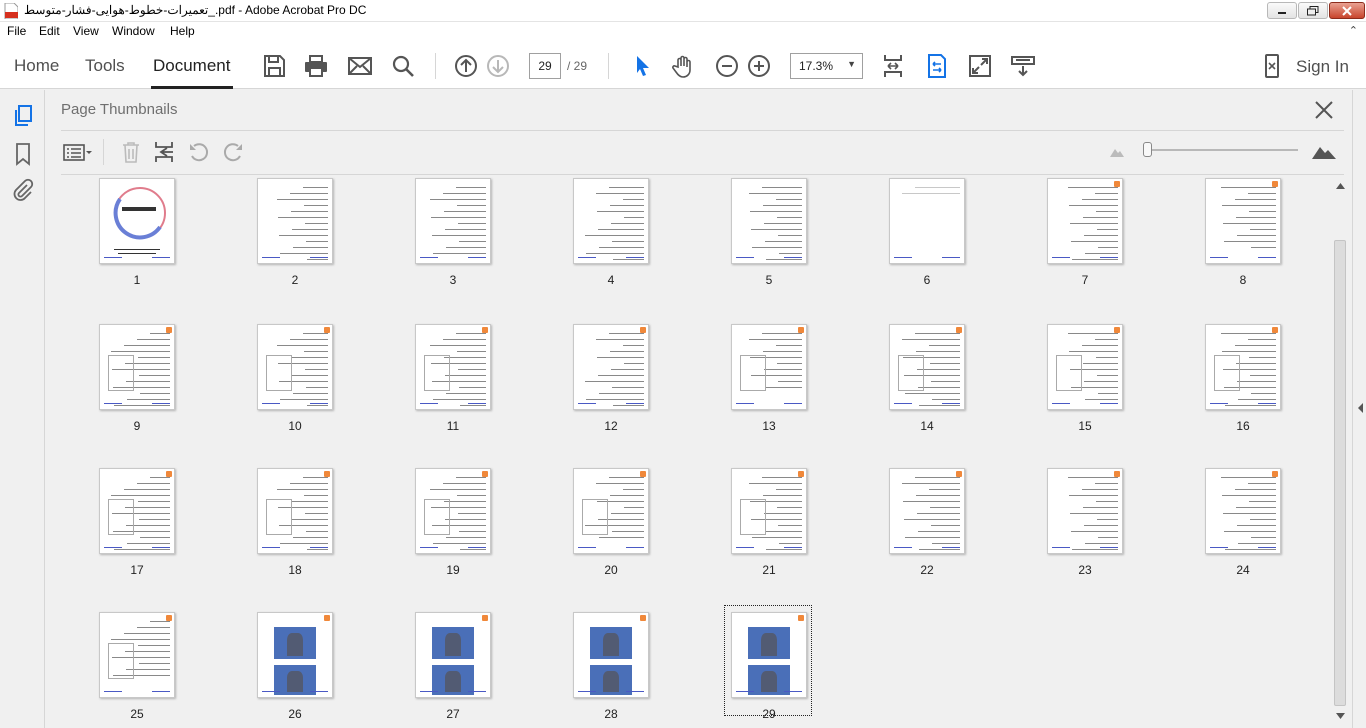  I want to click on page-number-input: 29, so click(545, 66).